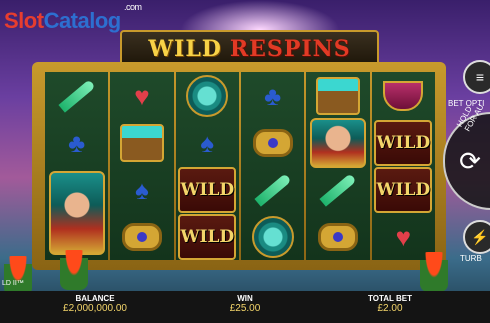 The width and height of the screenshot is (490, 323). I want to click on win-display: WIN £25.00, so click(245, 304).